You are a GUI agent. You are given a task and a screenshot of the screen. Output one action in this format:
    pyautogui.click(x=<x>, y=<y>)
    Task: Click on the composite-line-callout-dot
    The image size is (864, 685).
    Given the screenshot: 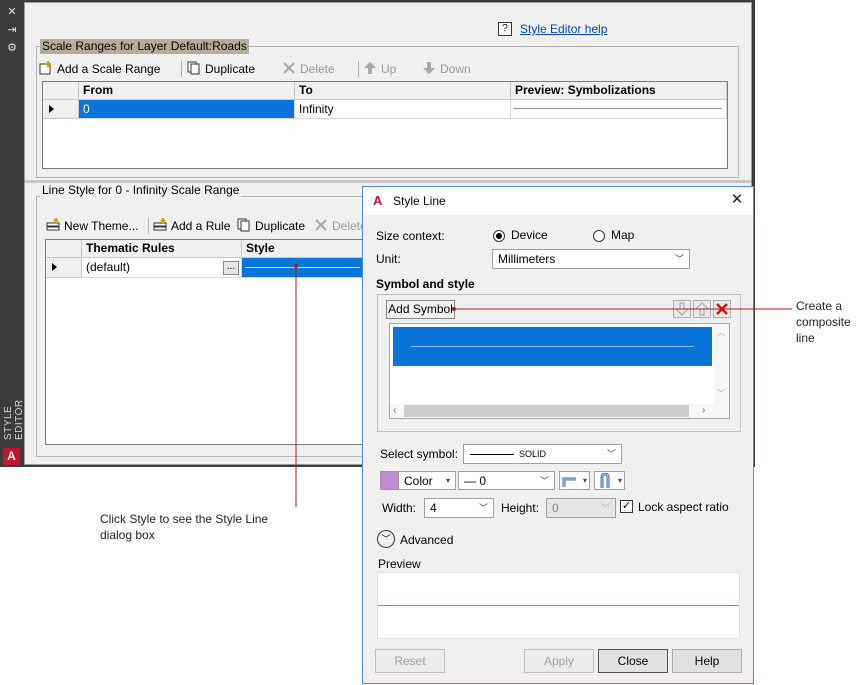 What is the action you would take?
    pyautogui.click(x=454, y=309)
    